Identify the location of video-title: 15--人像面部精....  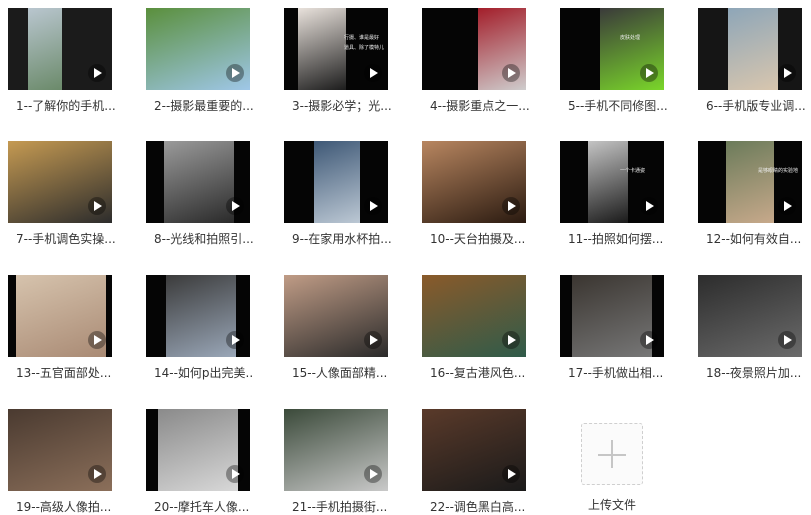
(340, 373).